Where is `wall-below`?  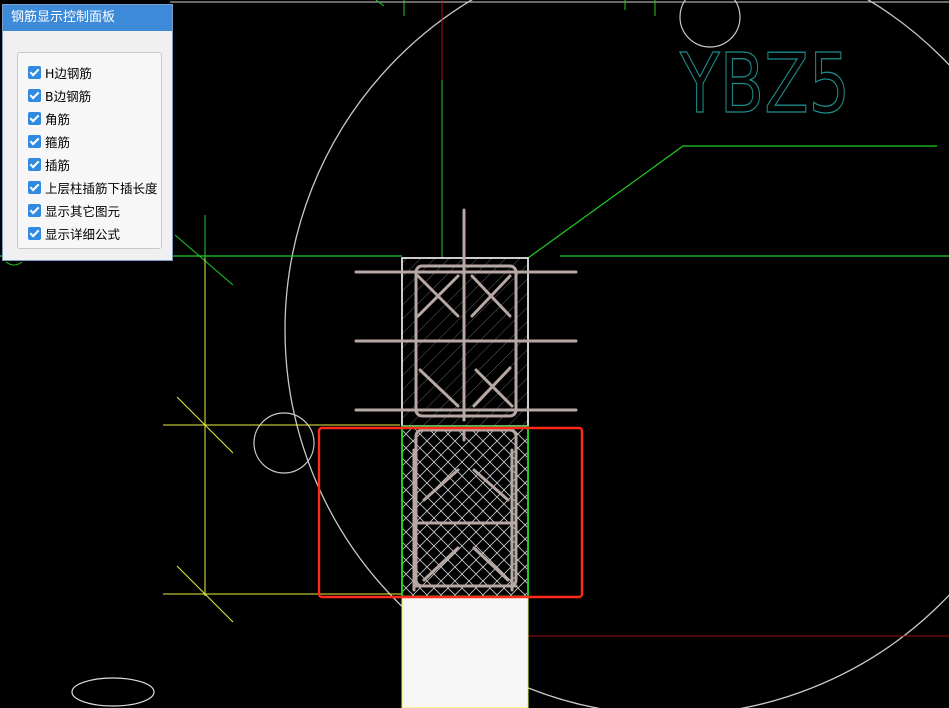
wall-below is located at coordinates (465, 652).